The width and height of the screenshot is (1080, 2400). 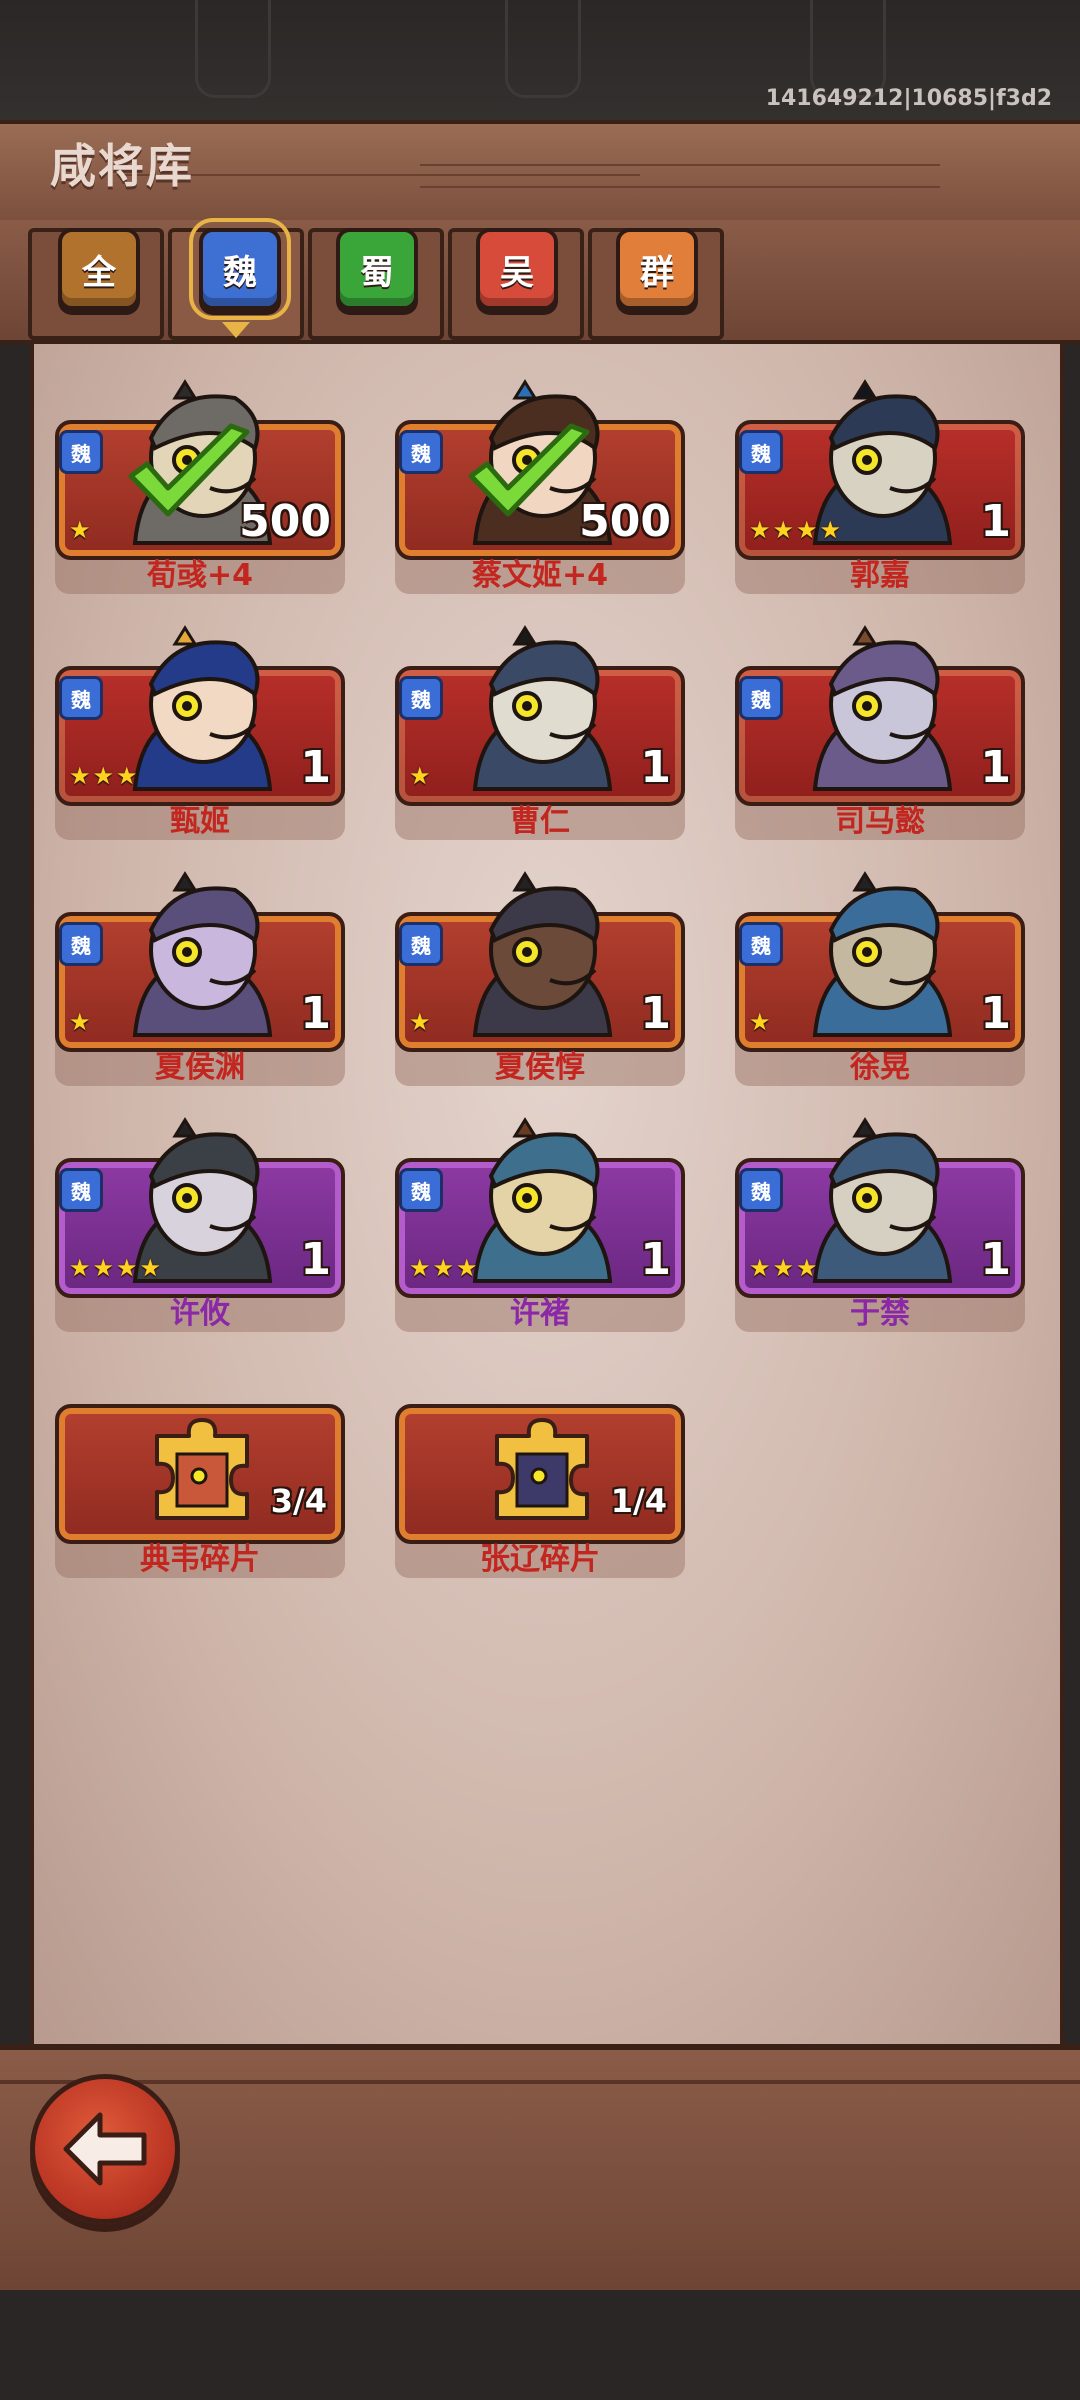 I want to click on page-title: 咸将库, so click(x=122, y=166).